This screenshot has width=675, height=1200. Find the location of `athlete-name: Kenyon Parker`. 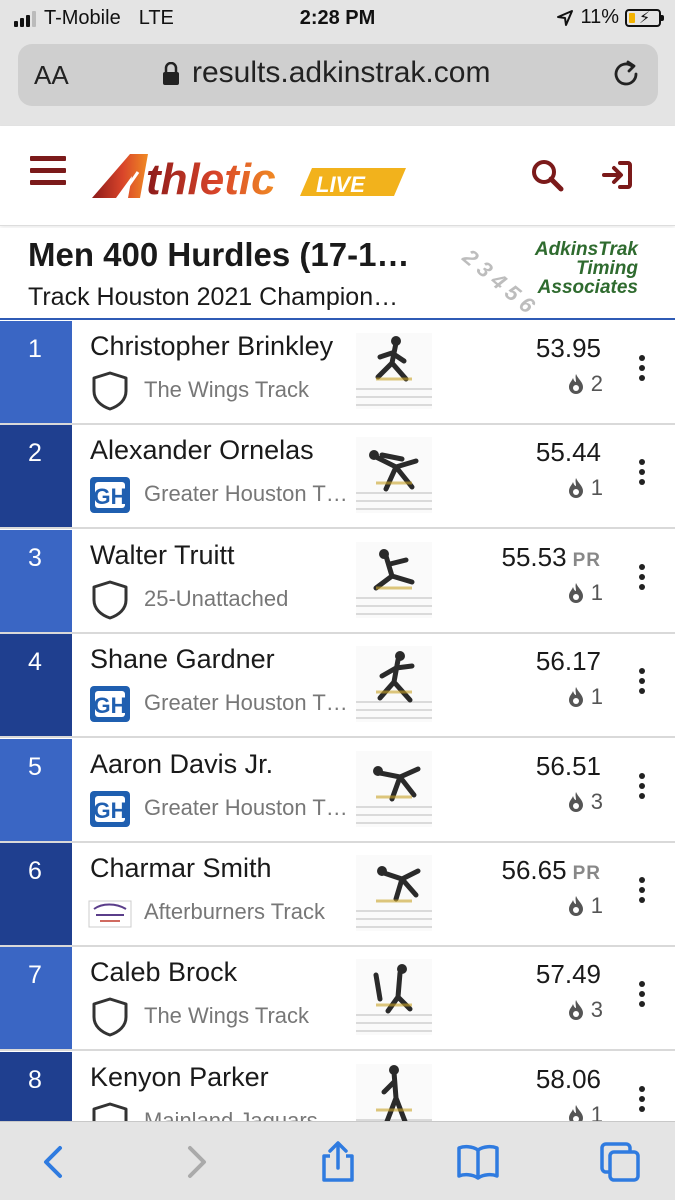

athlete-name: Kenyon Parker is located at coordinates (179, 1077).